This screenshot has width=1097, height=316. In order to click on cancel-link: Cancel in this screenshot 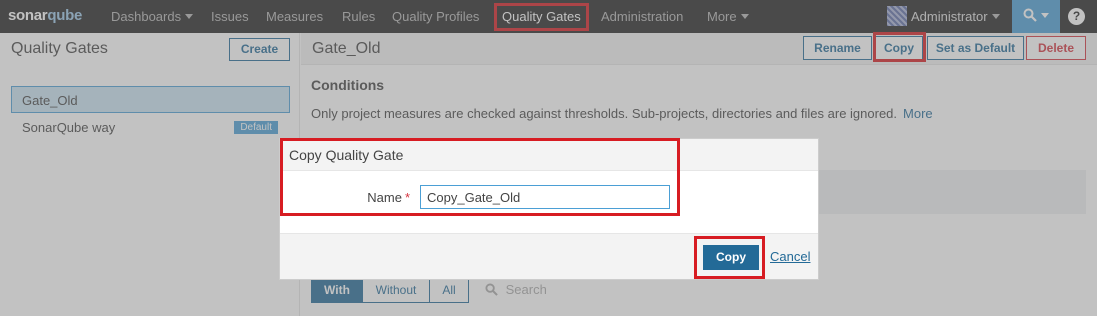, I will do `click(790, 256)`.